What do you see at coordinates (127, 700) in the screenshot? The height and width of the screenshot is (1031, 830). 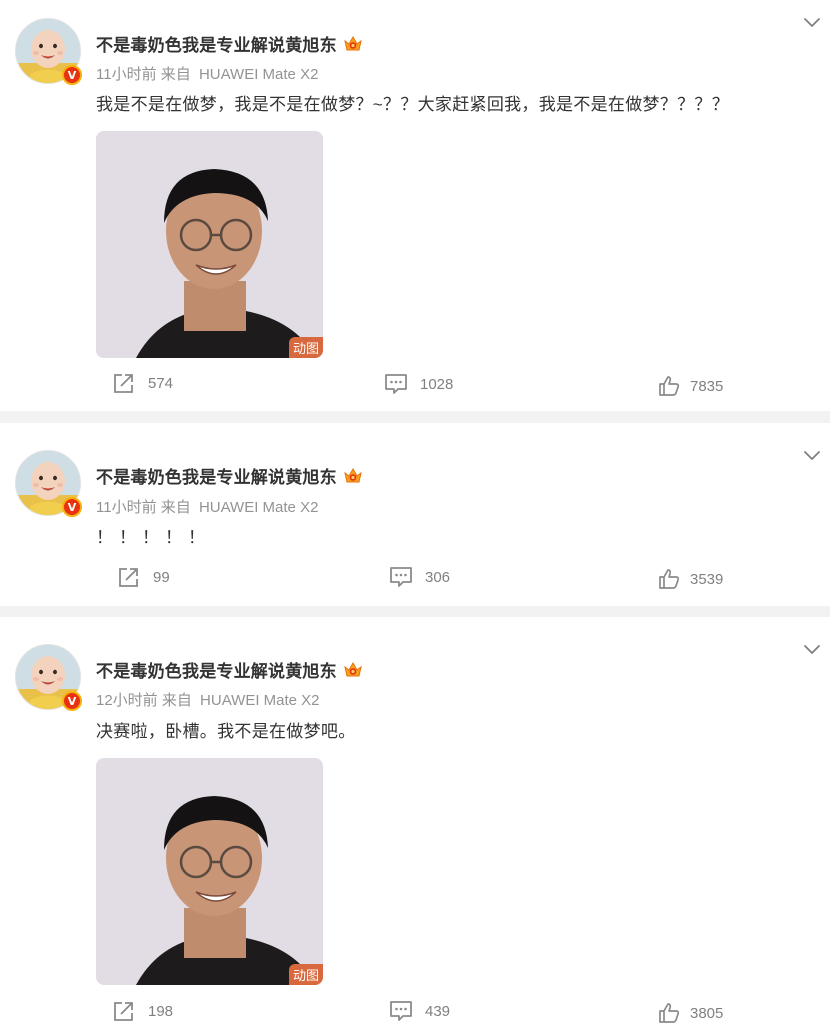 I see `post-time: 12小时前` at bounding box center [127, 700].